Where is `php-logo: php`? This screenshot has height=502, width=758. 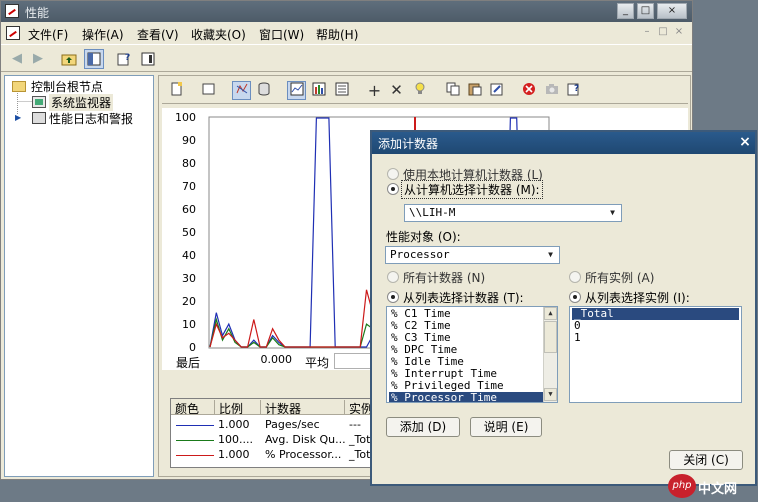
php-logo: php is located at coordinates (682, 486).